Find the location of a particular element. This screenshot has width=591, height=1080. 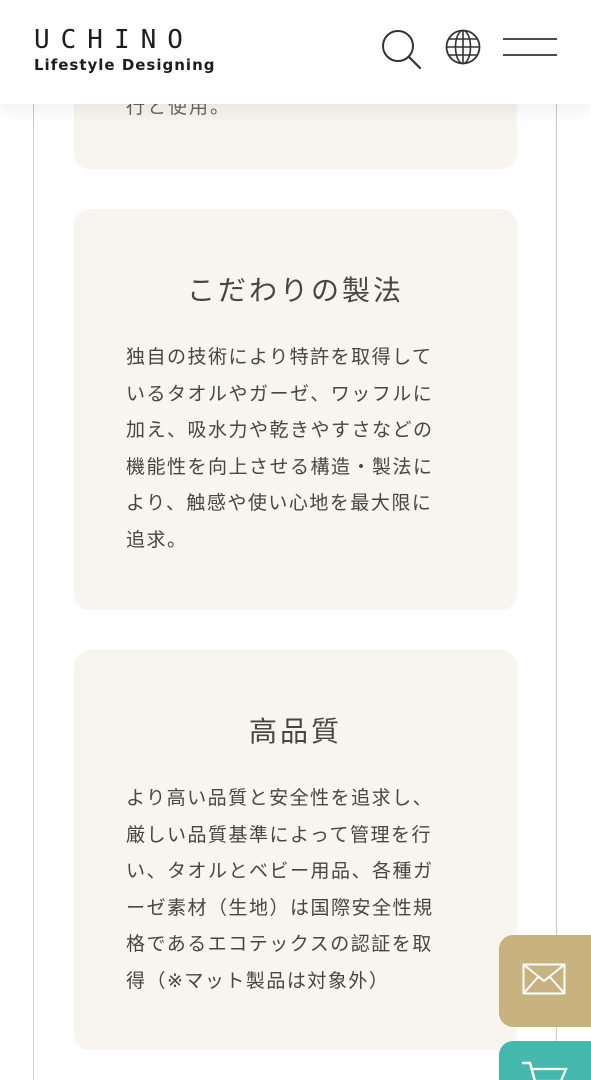

search-icon is located at coordinates (401, 51).